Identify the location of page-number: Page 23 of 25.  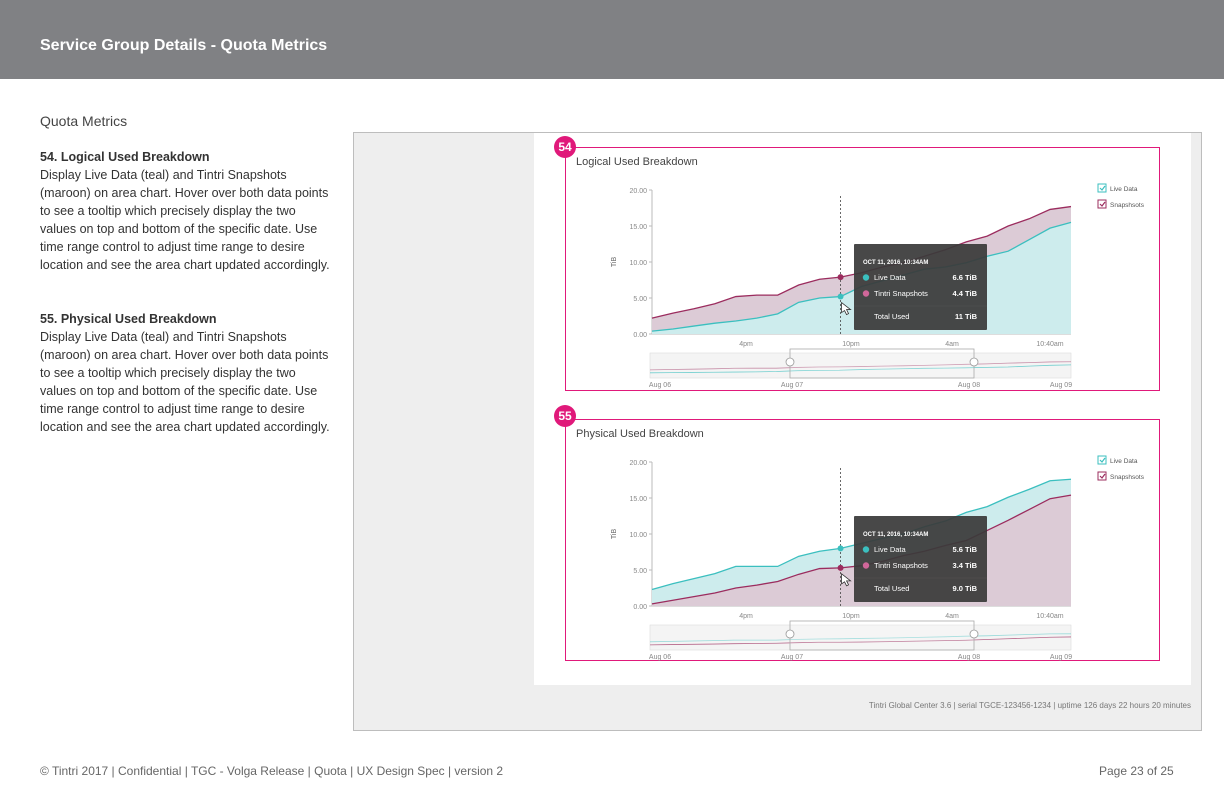
(1136, 771).